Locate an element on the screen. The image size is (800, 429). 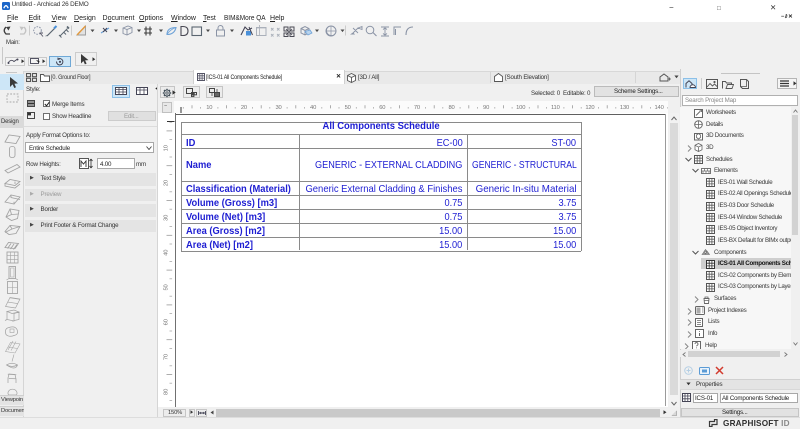
svg-text: 120 is located at coordinates (589, 108).